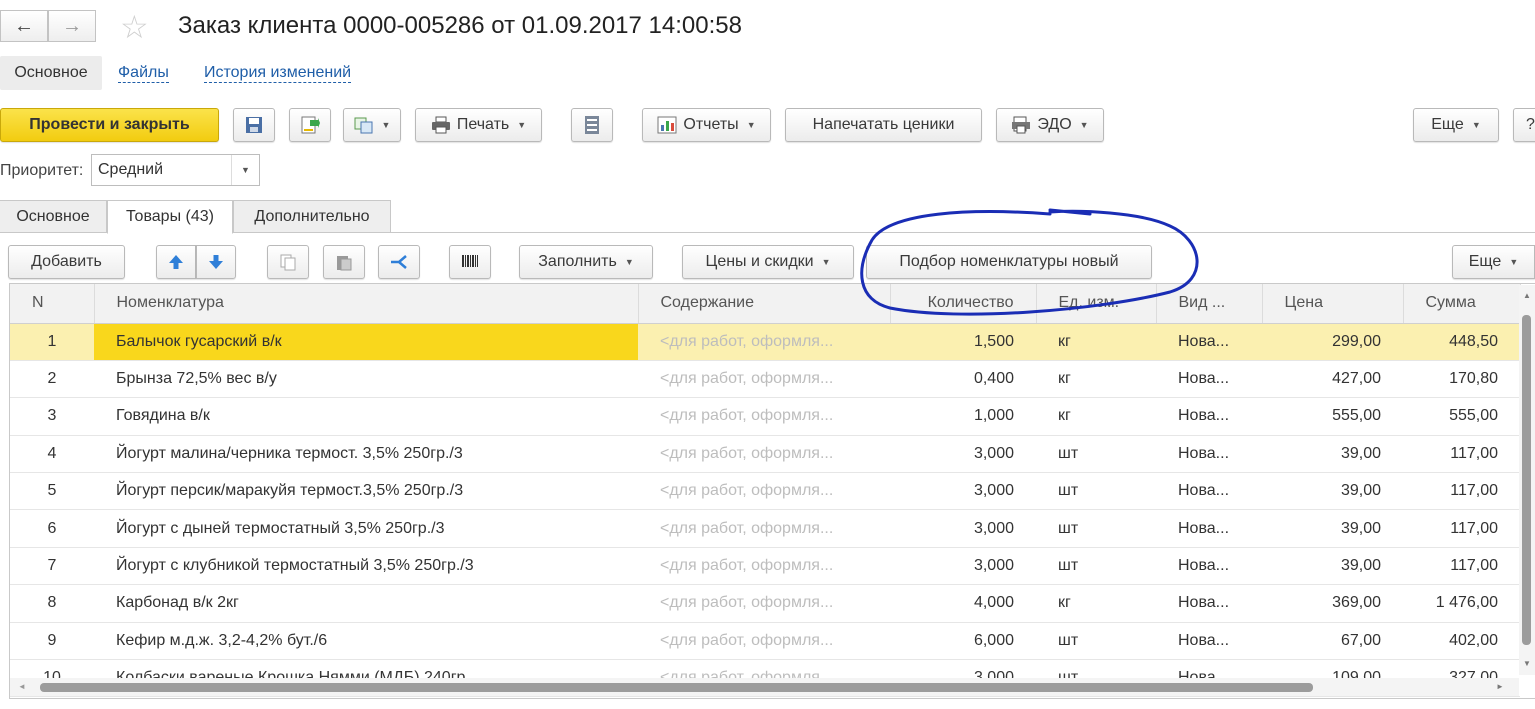  Describe the element at coordinates (963, 379) in the screenshot. I see `cell-quantity: 0,400` at that location.